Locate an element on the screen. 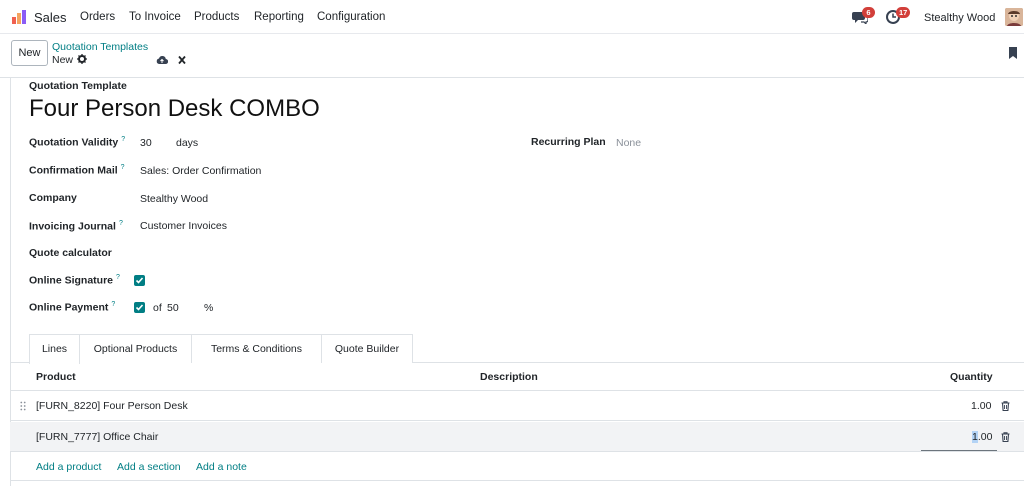  discard-close-icon is located at coordinates (182, 60).